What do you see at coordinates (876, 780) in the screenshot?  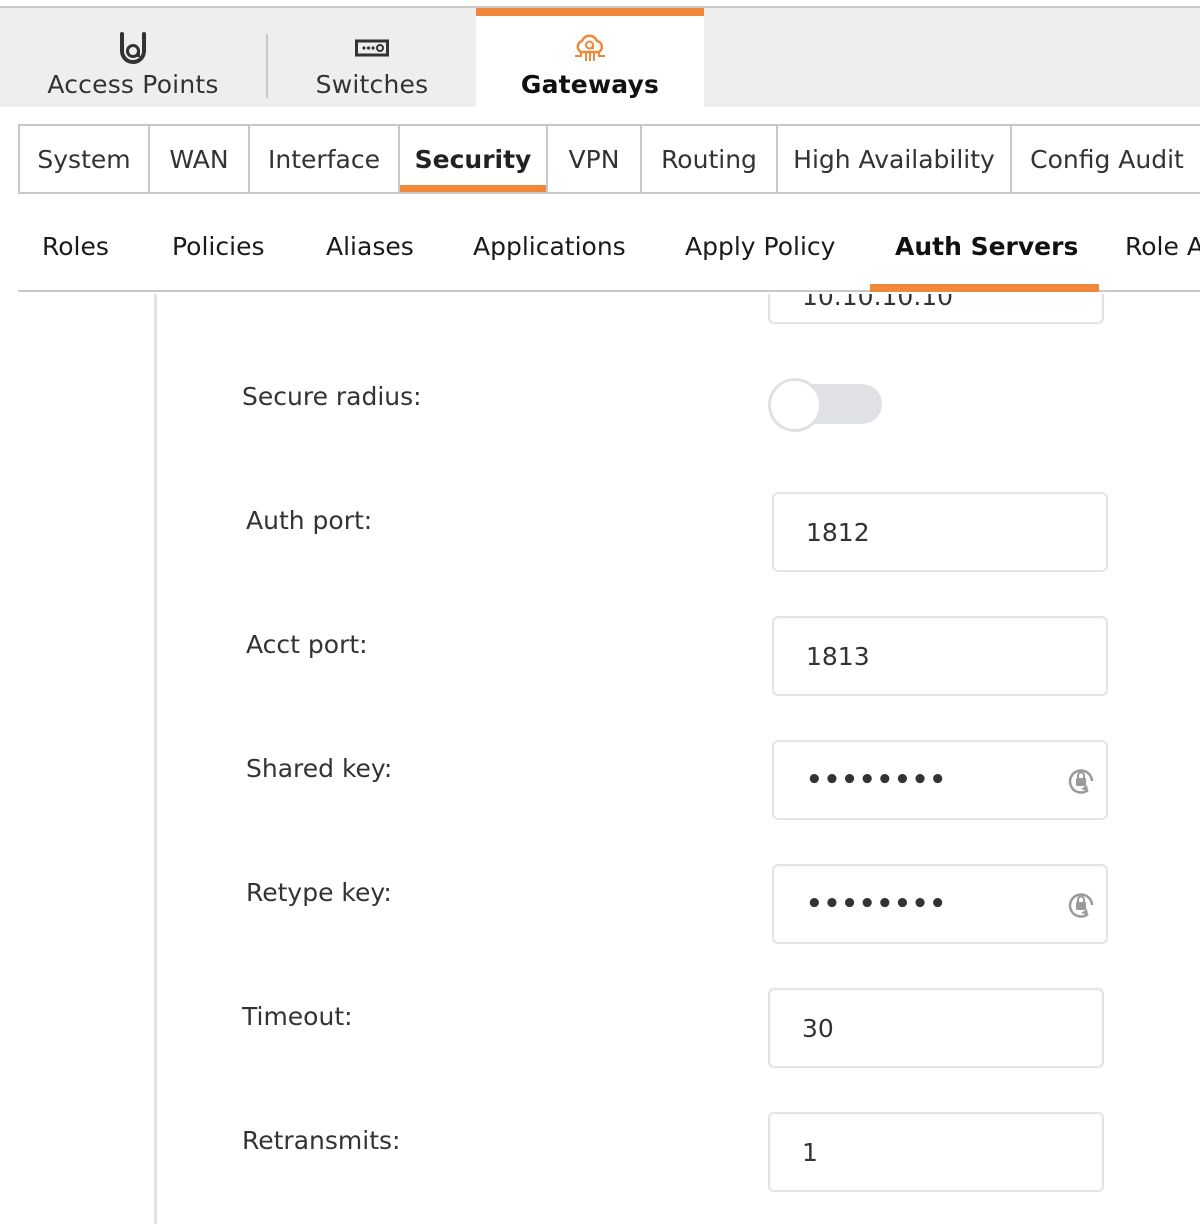 I see `shared-key-value: ••••••••` at bounding box center [876, 780].